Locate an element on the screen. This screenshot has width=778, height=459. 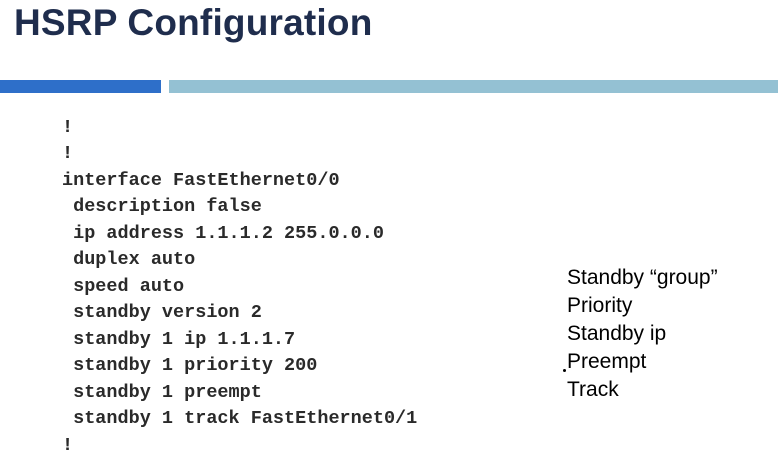
note-preempt: Preempt is located at coordinates (607, 361).